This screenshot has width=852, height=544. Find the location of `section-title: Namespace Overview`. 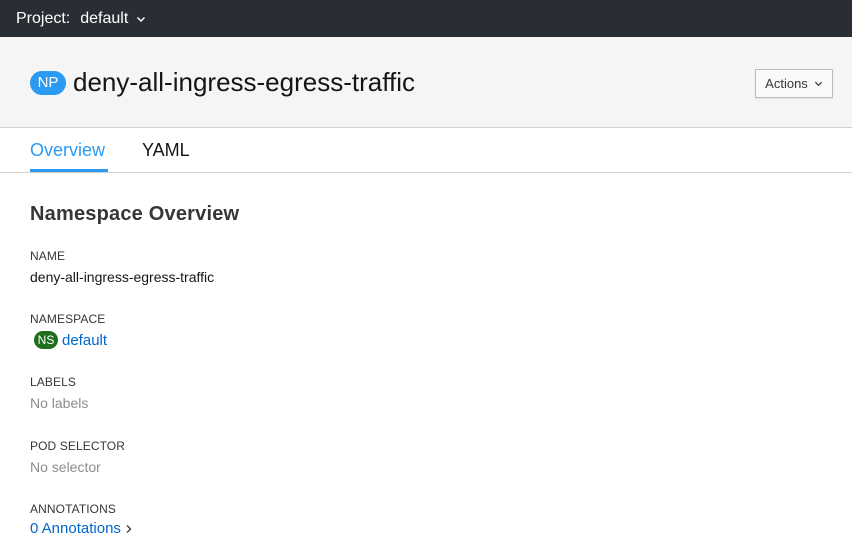

section-title: Namespace Overview is located at coordinates (135, 214).